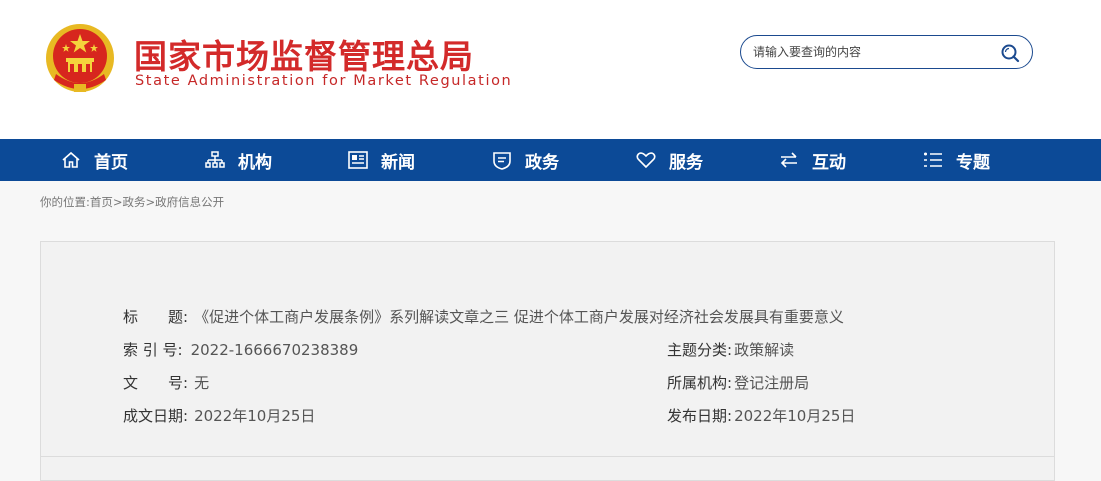 This screenshot has height=481, width=1101. I want to click on docno-value: 无, so click(202, 383).